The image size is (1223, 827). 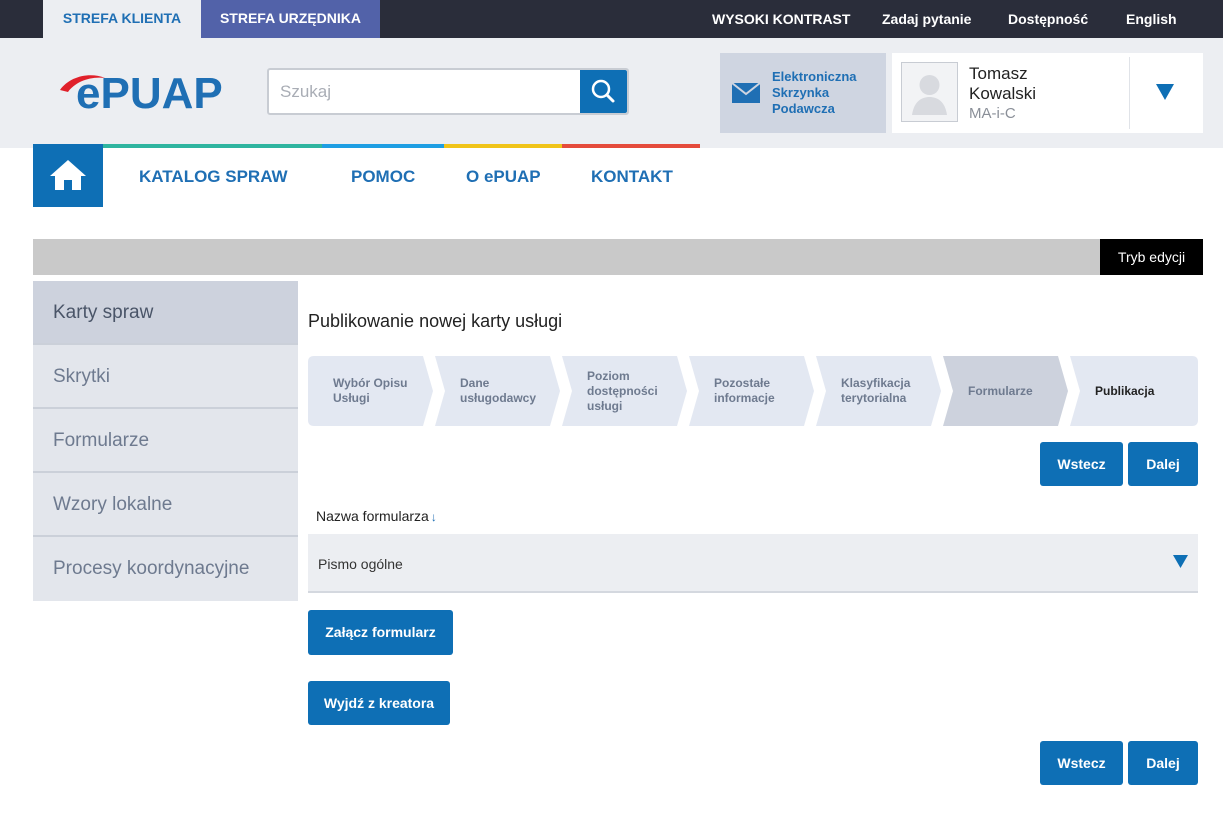 What do you see at coordinates (1047, 93) in the screenshot?
I see `user-panel: Tomasz Kowalski MA-i-C` at bounding box center [1047, 93].